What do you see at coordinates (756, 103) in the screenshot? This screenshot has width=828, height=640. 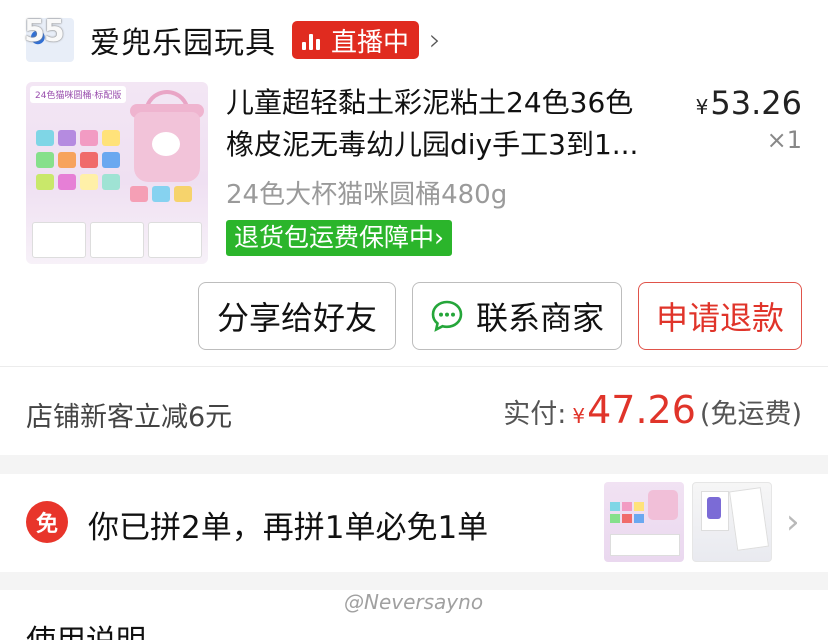 I see `price-value: 53.26` at bounding box center [756, 103].